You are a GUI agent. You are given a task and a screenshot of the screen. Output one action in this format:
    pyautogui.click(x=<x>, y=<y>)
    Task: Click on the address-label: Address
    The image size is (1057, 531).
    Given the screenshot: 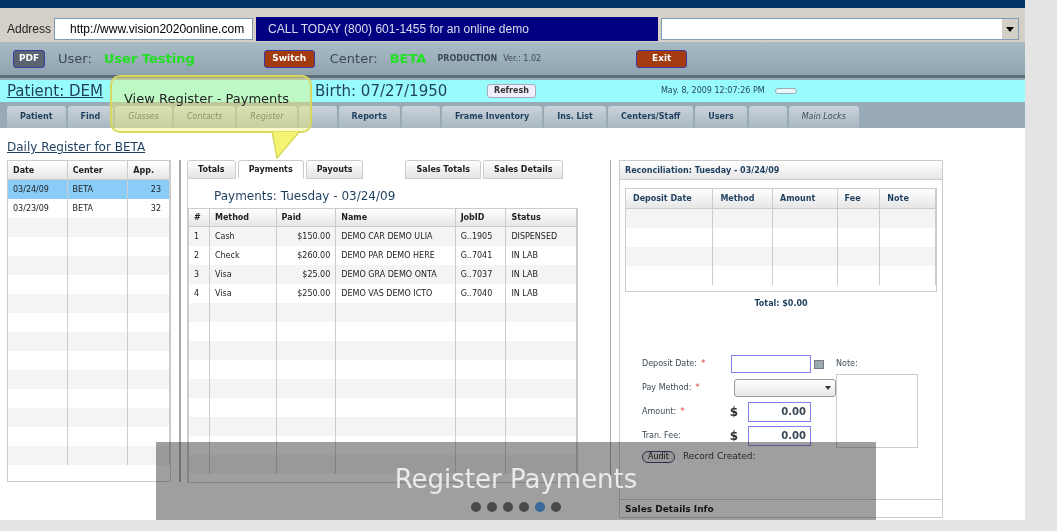 What is the action you would take?
    pyautogui.click(x=29, y=29)
    